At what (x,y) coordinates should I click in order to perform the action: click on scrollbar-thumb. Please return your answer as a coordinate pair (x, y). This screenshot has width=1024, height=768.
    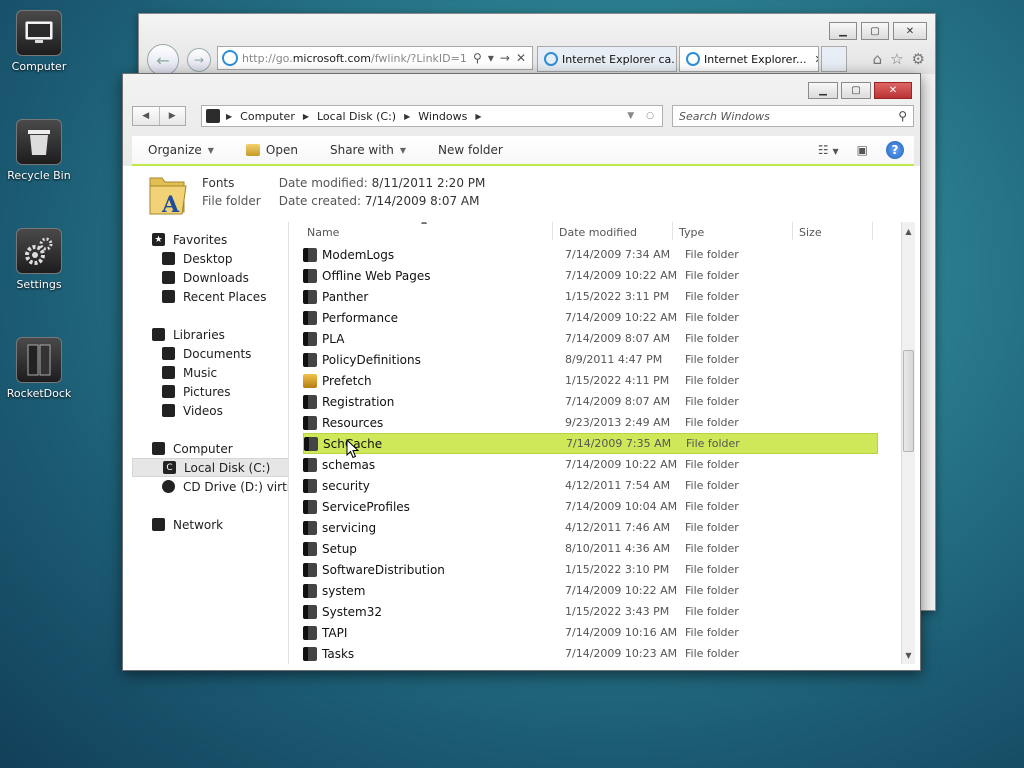
    Looking at the image, I should click on (908, 401).